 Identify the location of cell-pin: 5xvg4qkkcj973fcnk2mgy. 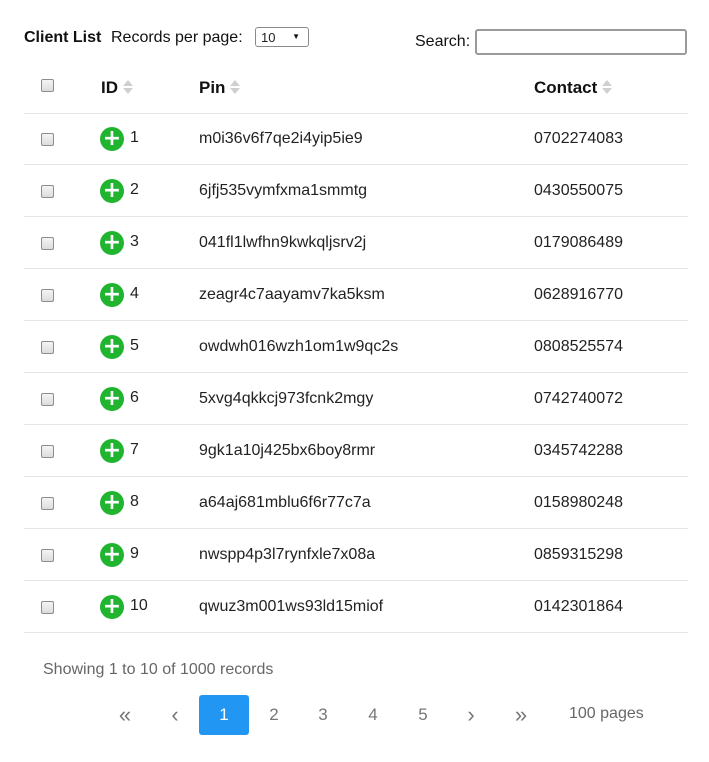
(286, 398).